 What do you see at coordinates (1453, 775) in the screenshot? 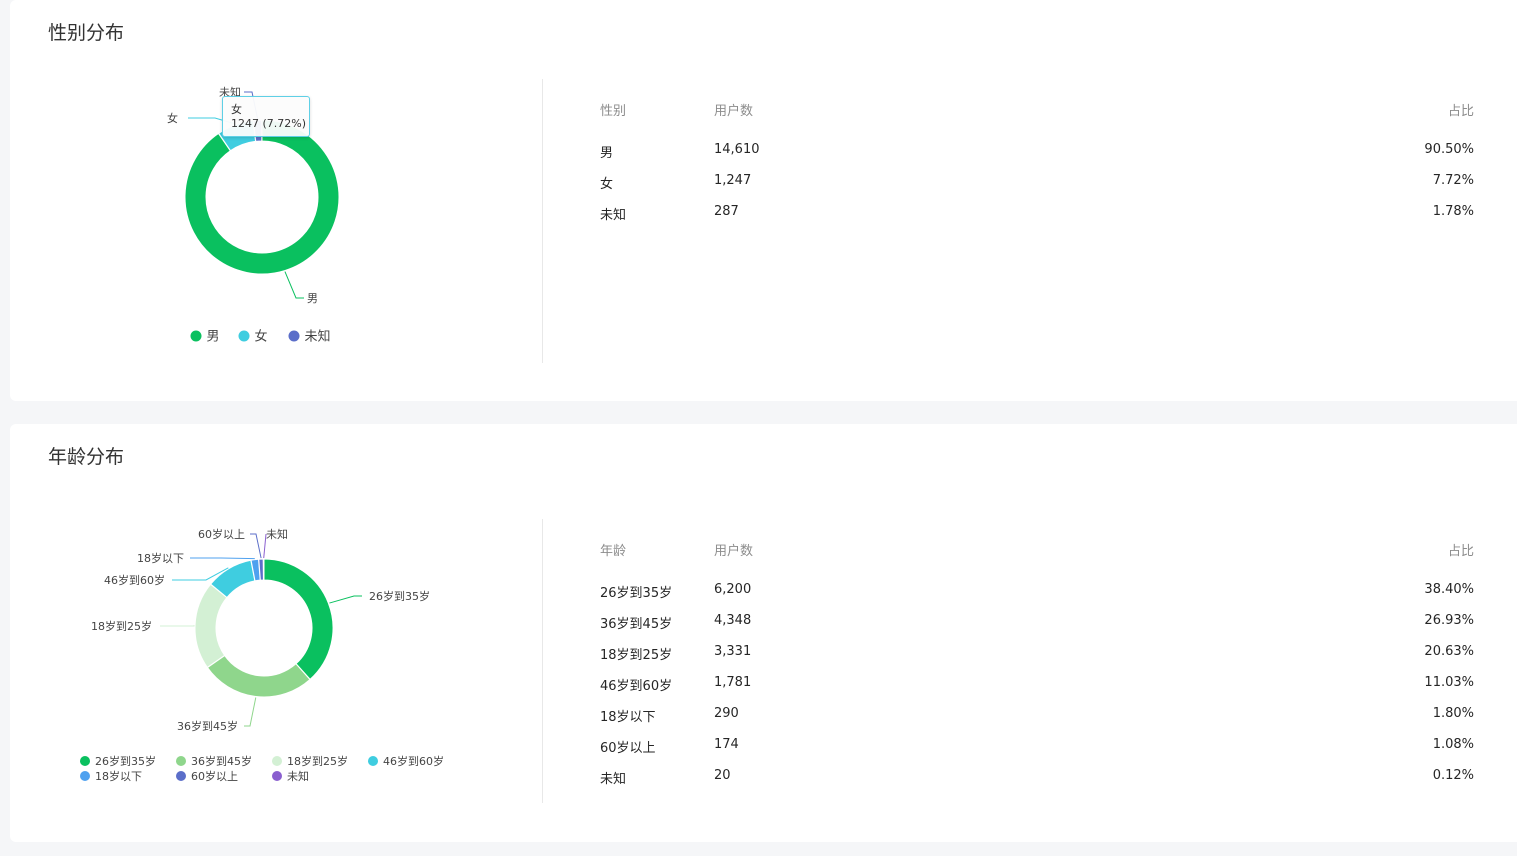
I see `age-cell-ratio: 0.12%` at bounding box center [1453, 775].